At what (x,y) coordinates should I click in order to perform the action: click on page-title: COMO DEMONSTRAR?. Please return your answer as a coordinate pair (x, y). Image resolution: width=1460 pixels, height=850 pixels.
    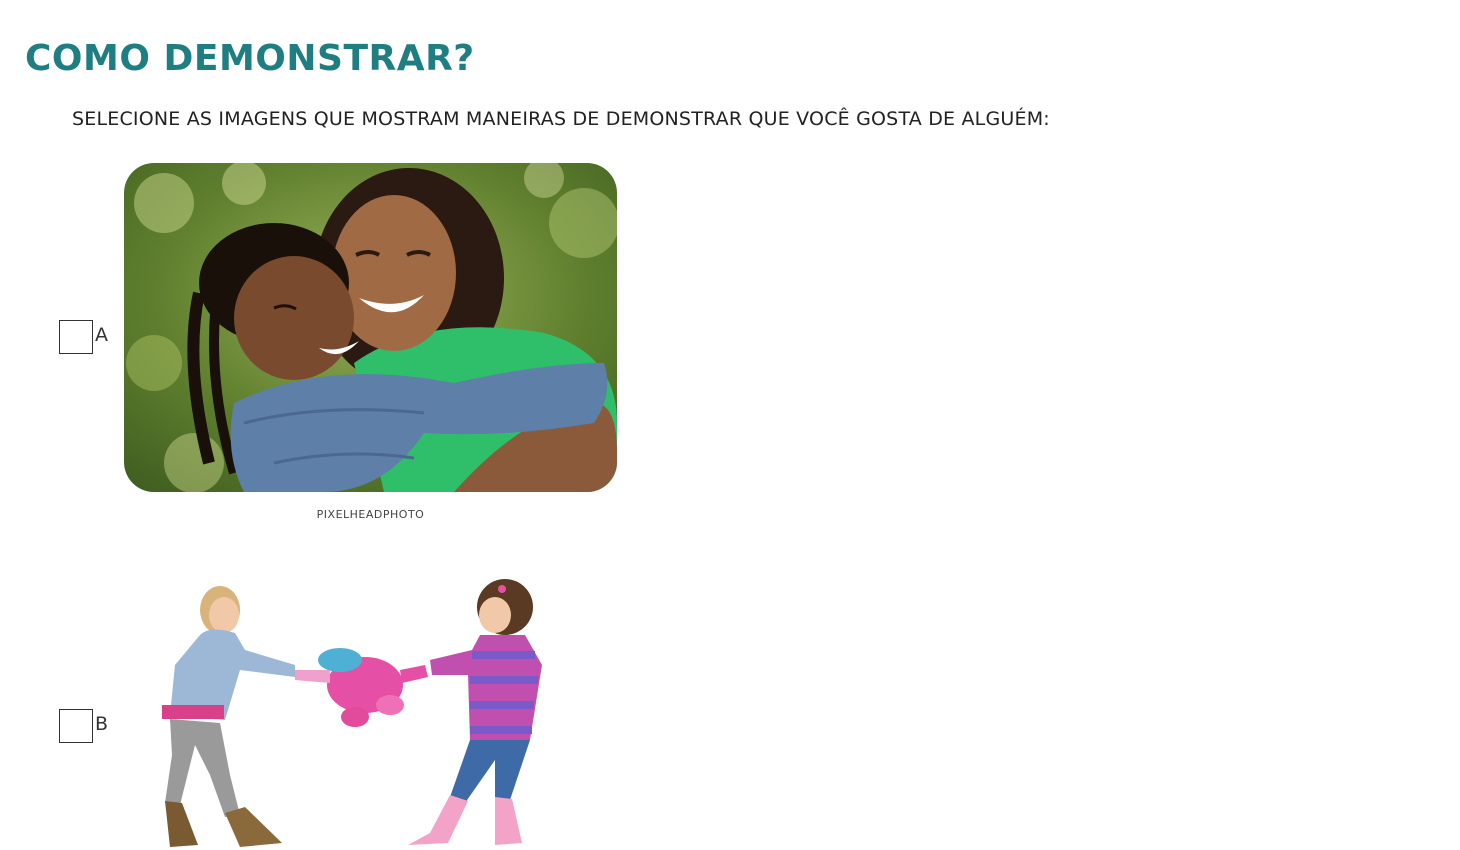
    Looking at the image, I should click on (250, 58).